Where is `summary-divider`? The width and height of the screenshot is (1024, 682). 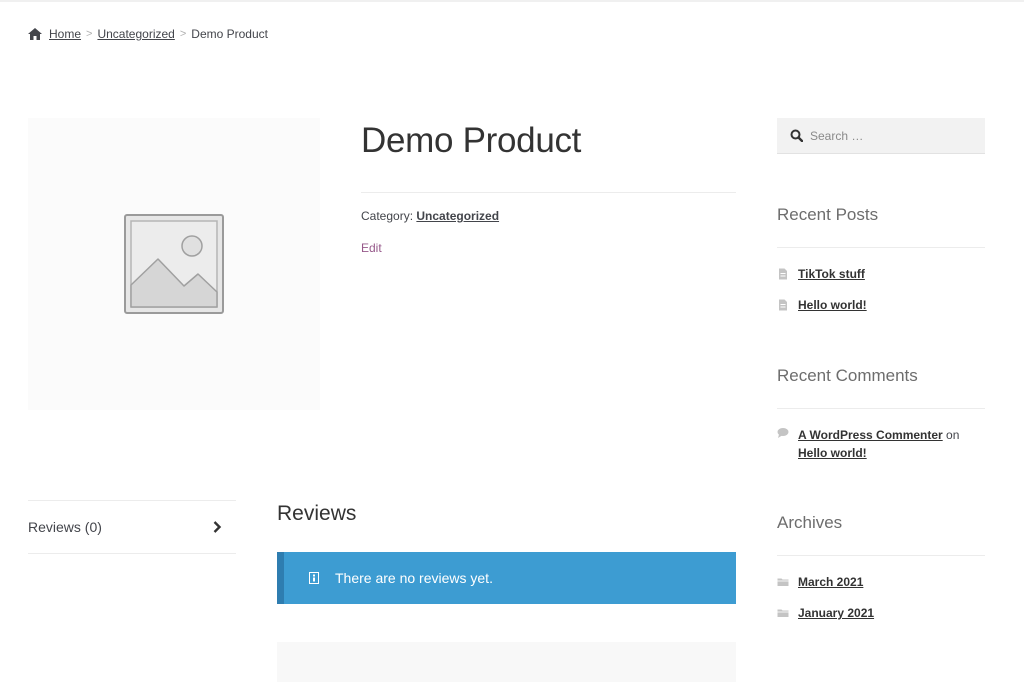 summary-divider is located at coordinates (548, 192).